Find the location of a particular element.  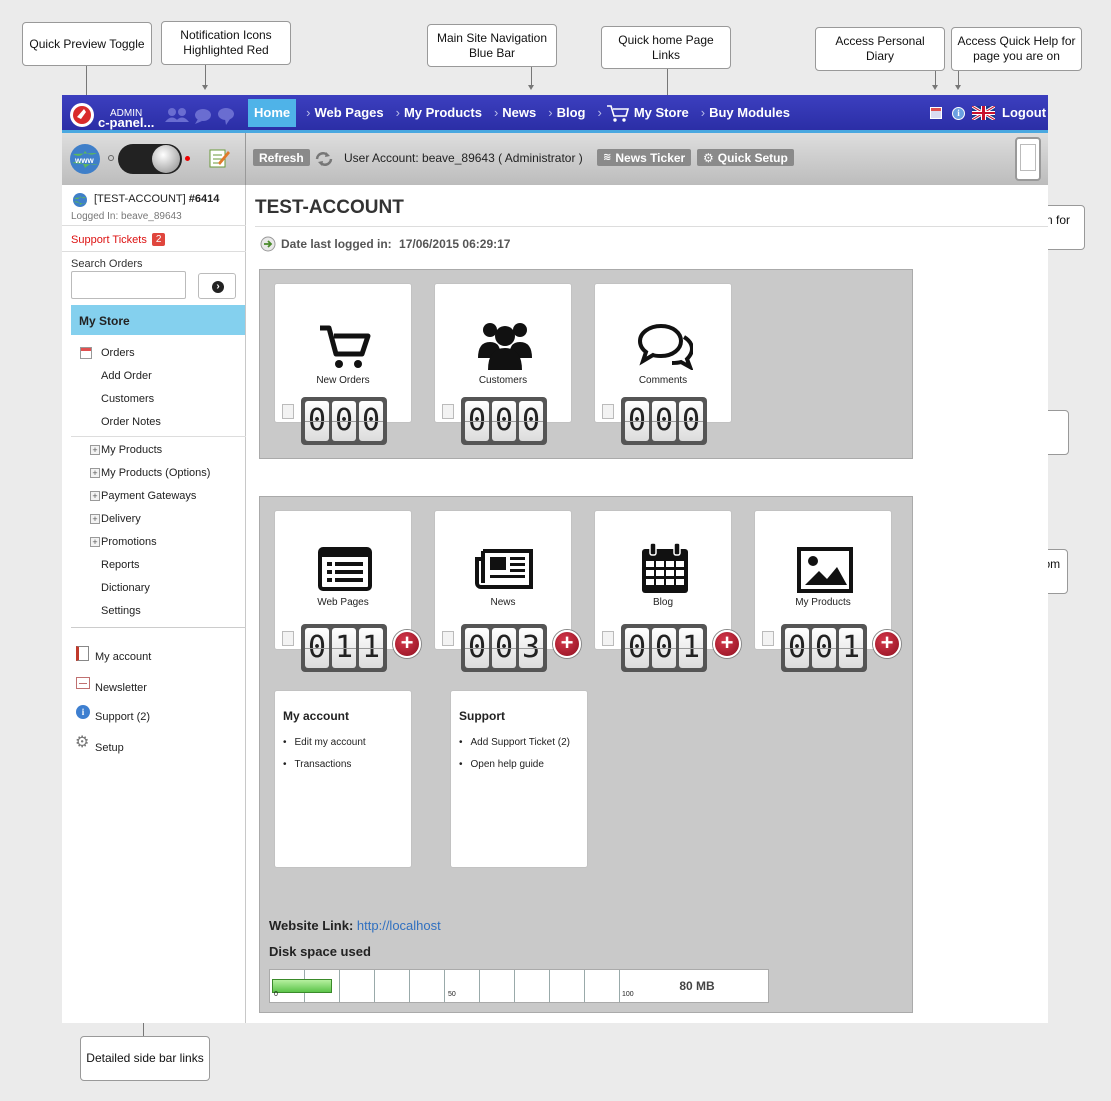

nav-my-store: › My Store is located at coordinates (643, 112).